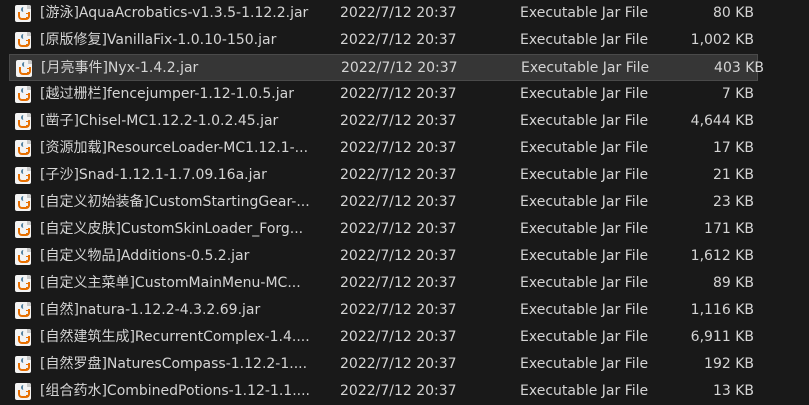 The height and width of the screenshot is (405, 809). What do you see at coordinates (729, 364) in the screenshot?
I see `file-size: 192 KB` at bounding box center [729, 364].